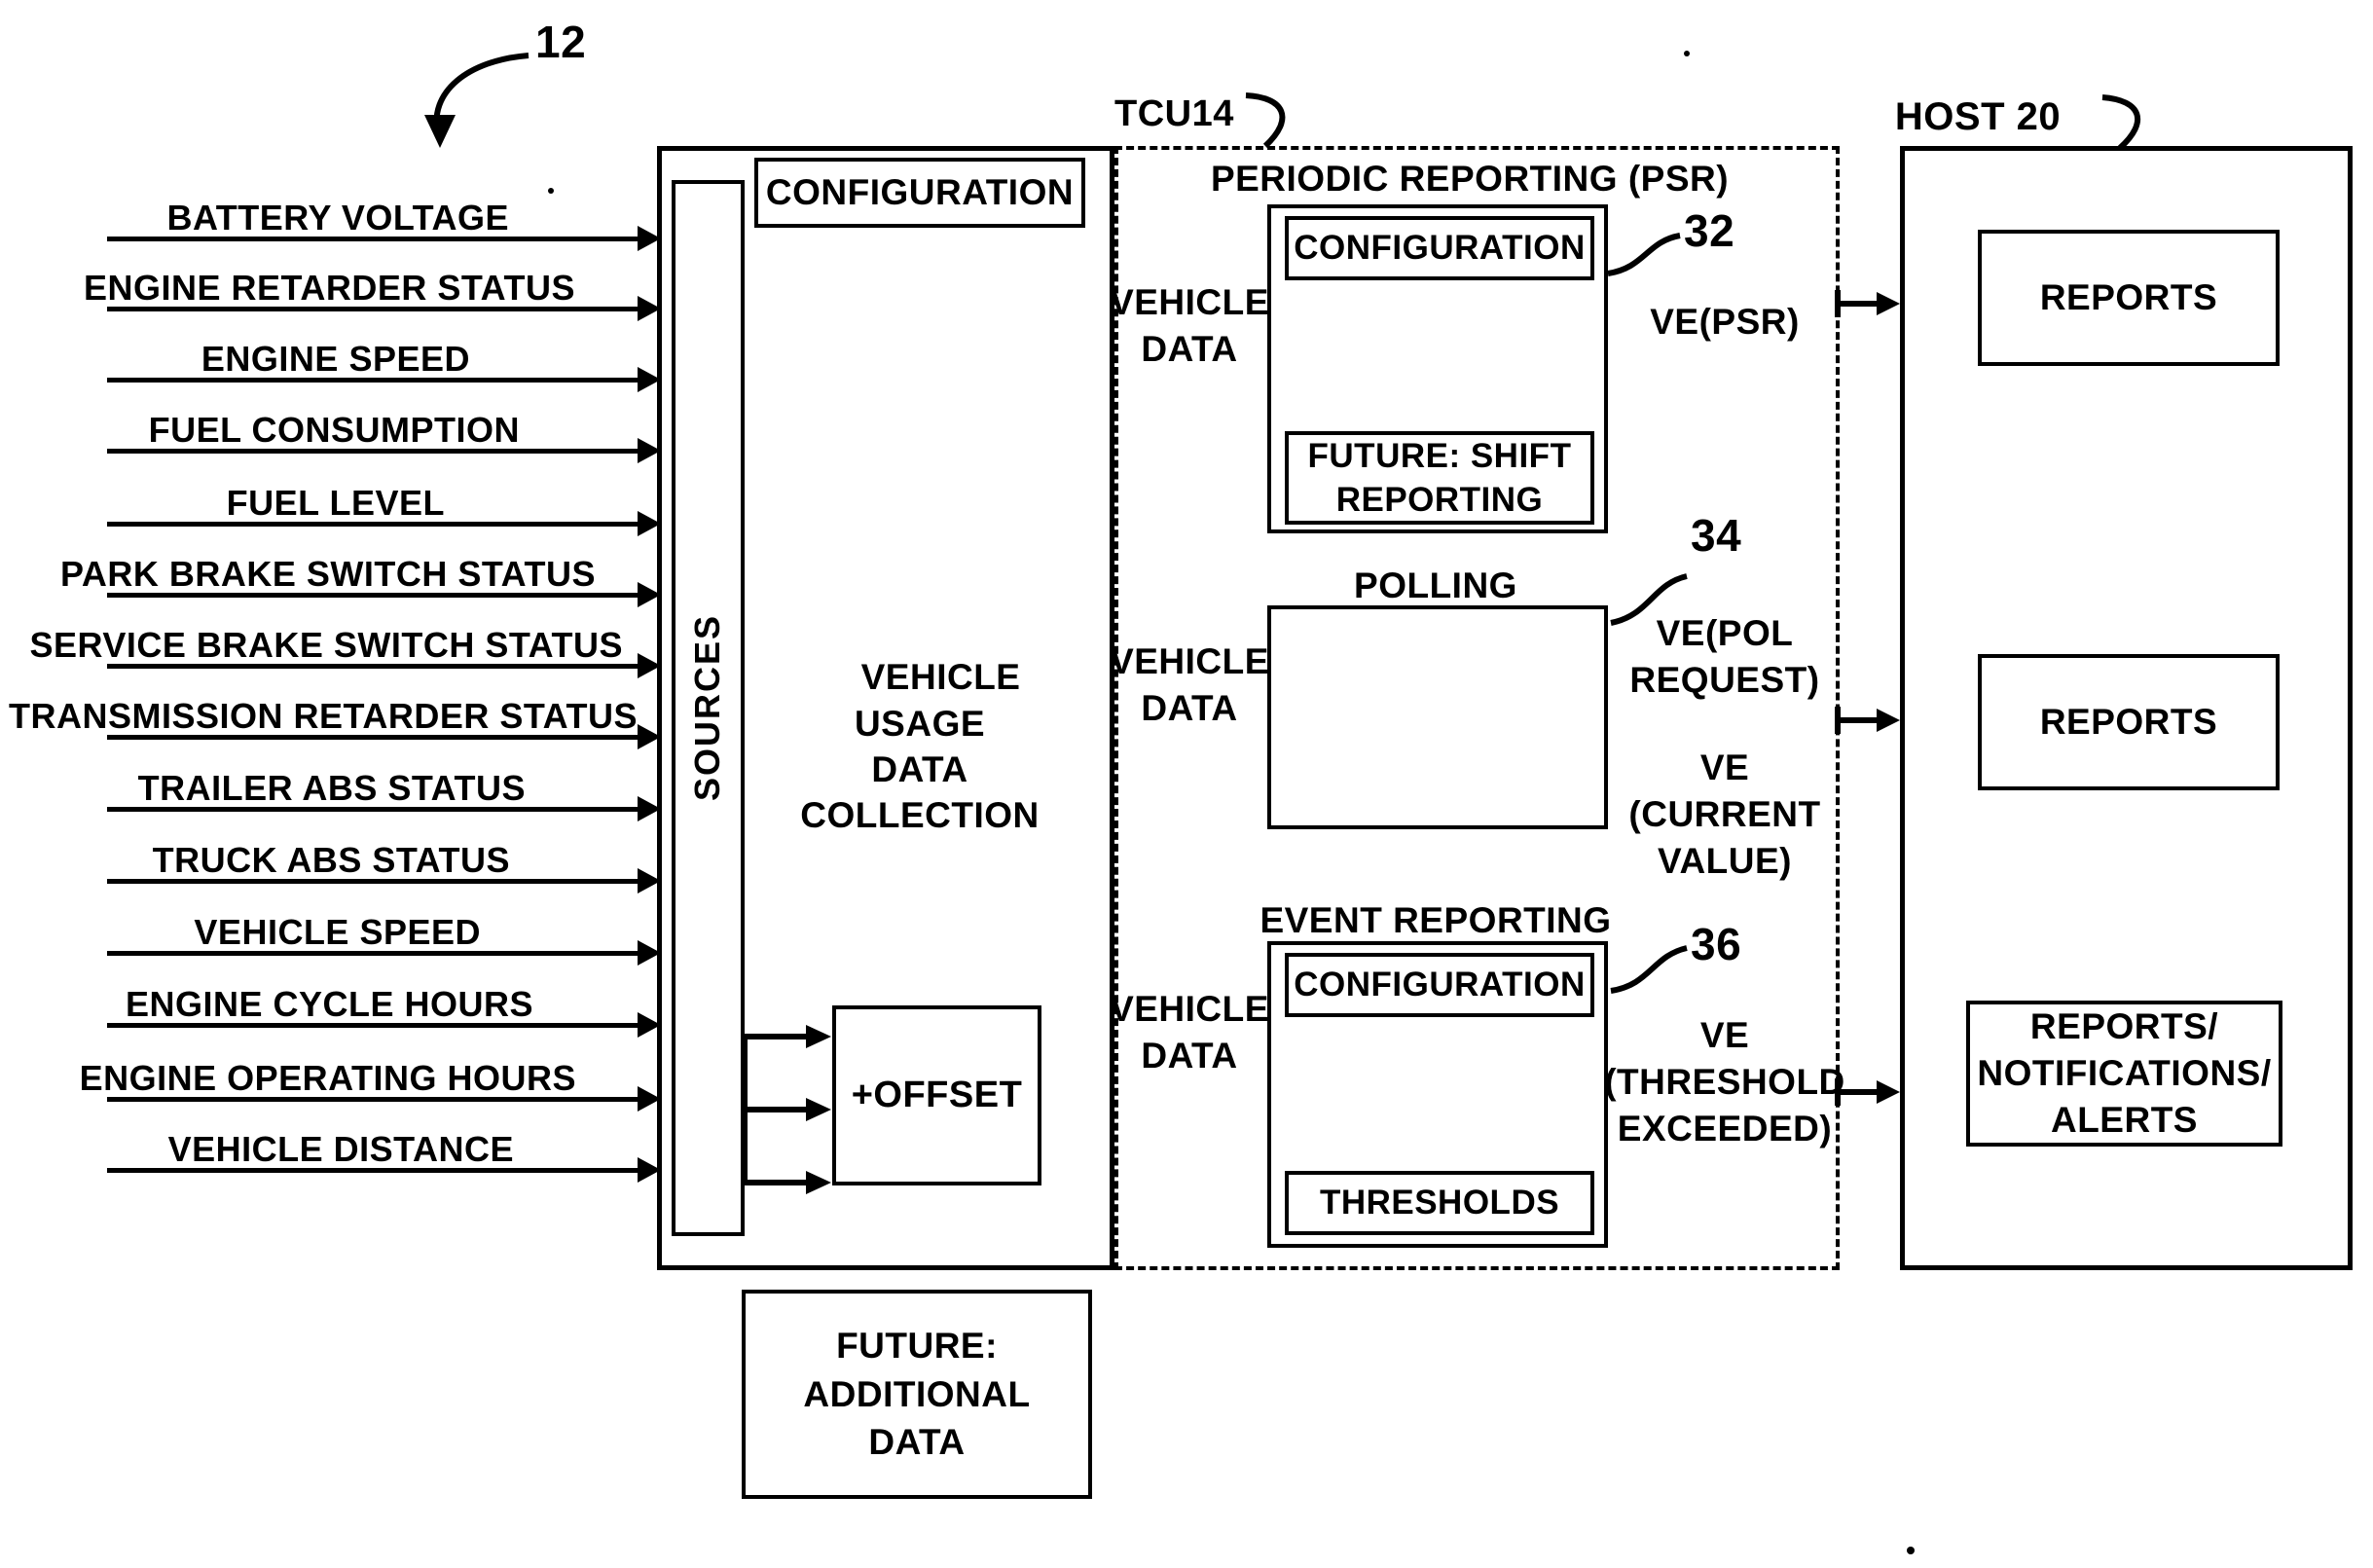 This screenshot has width=2373, height=1568. I want to click on event-thresholds-box: THRESHOLDS, so click(1439, 1203).